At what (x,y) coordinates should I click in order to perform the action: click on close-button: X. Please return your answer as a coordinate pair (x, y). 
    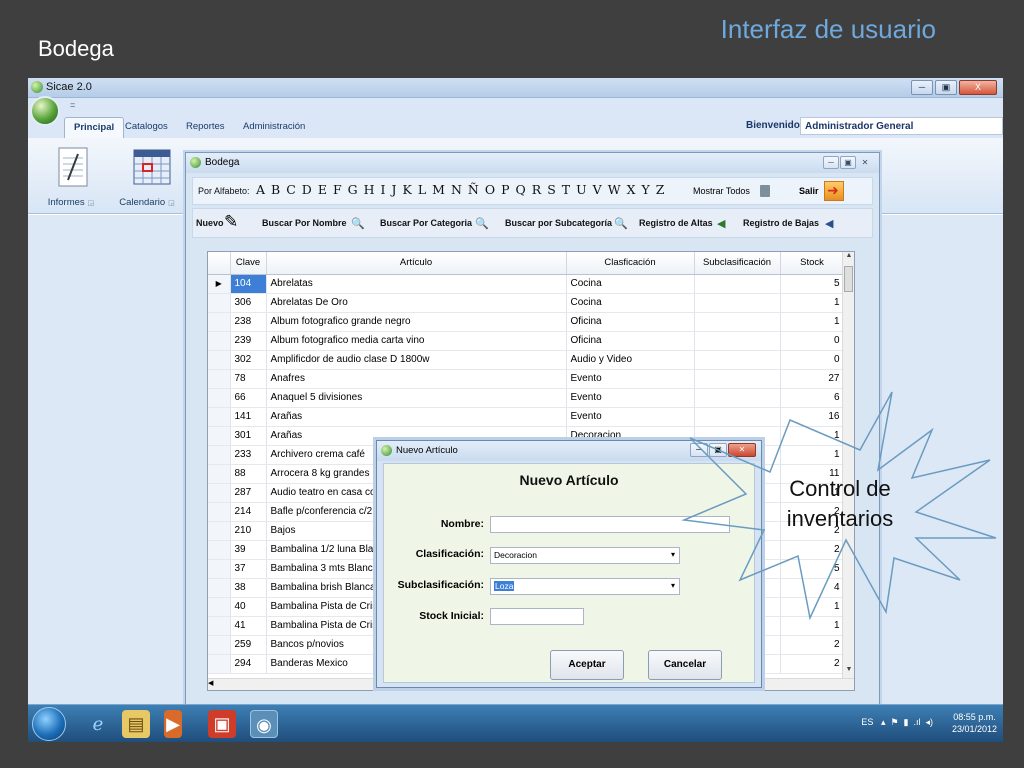
    Looking at the image, I should click on (978, 87).